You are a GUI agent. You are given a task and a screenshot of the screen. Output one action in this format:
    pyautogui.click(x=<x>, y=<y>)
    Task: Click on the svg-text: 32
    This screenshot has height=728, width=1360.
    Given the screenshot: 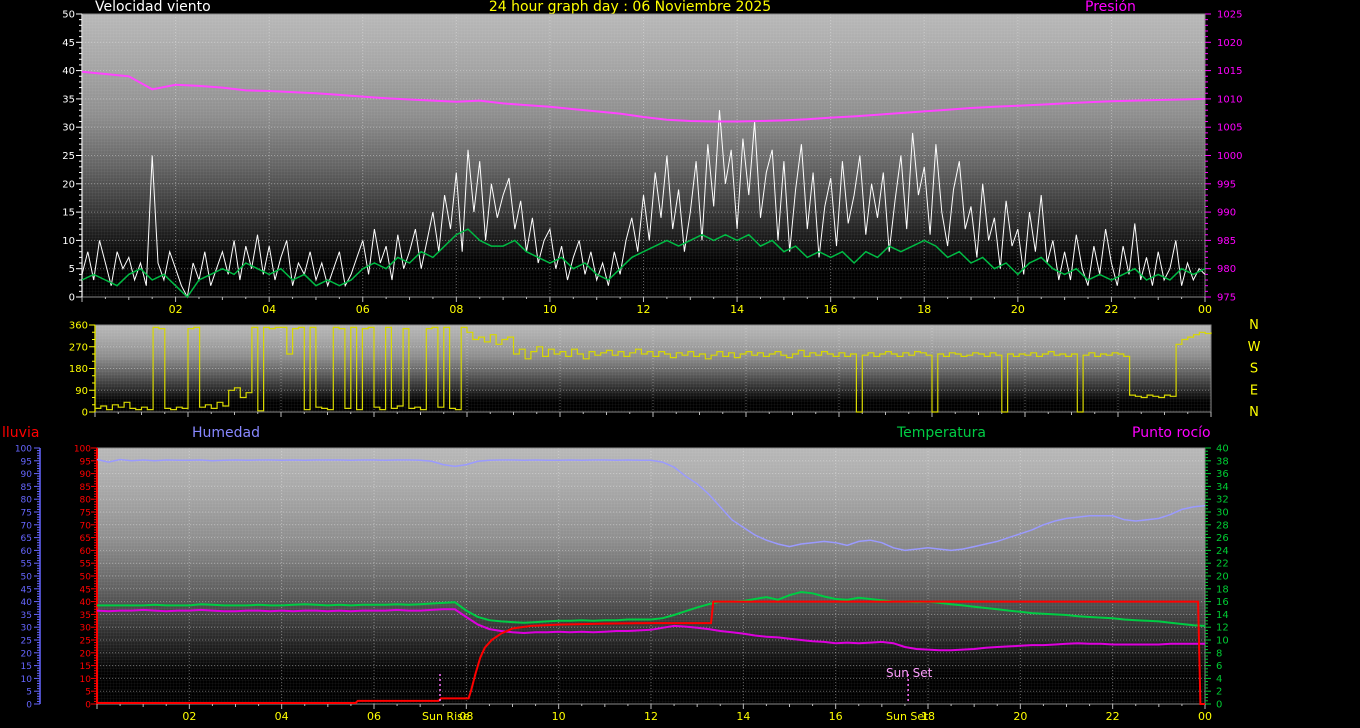 What is the action you would take?
    pyautogui.click(x=1222, y=500)
    